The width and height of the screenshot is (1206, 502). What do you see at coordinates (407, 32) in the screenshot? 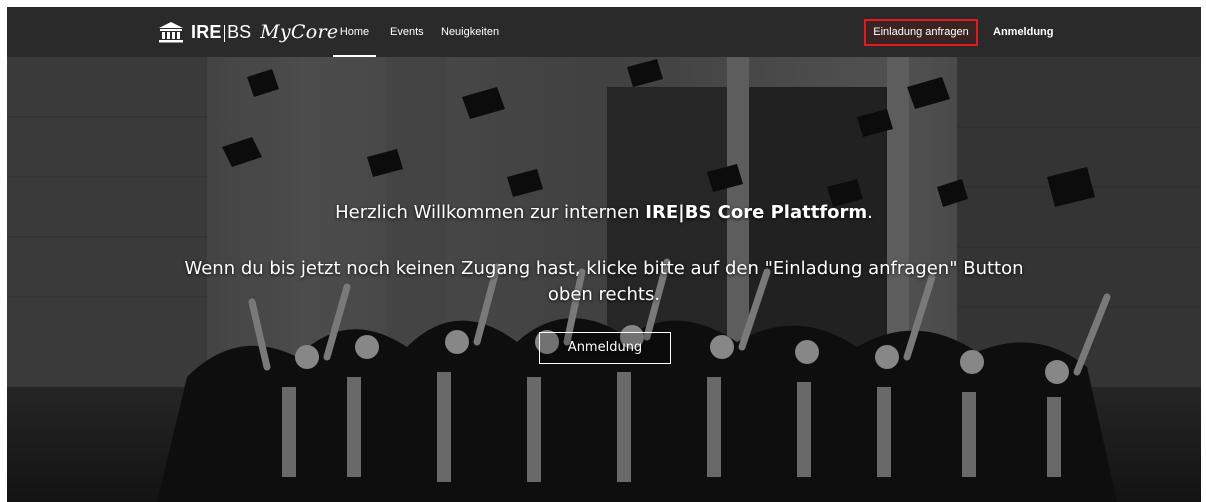
I see `nav-item-events: Events` at bounding box center [407, 32].